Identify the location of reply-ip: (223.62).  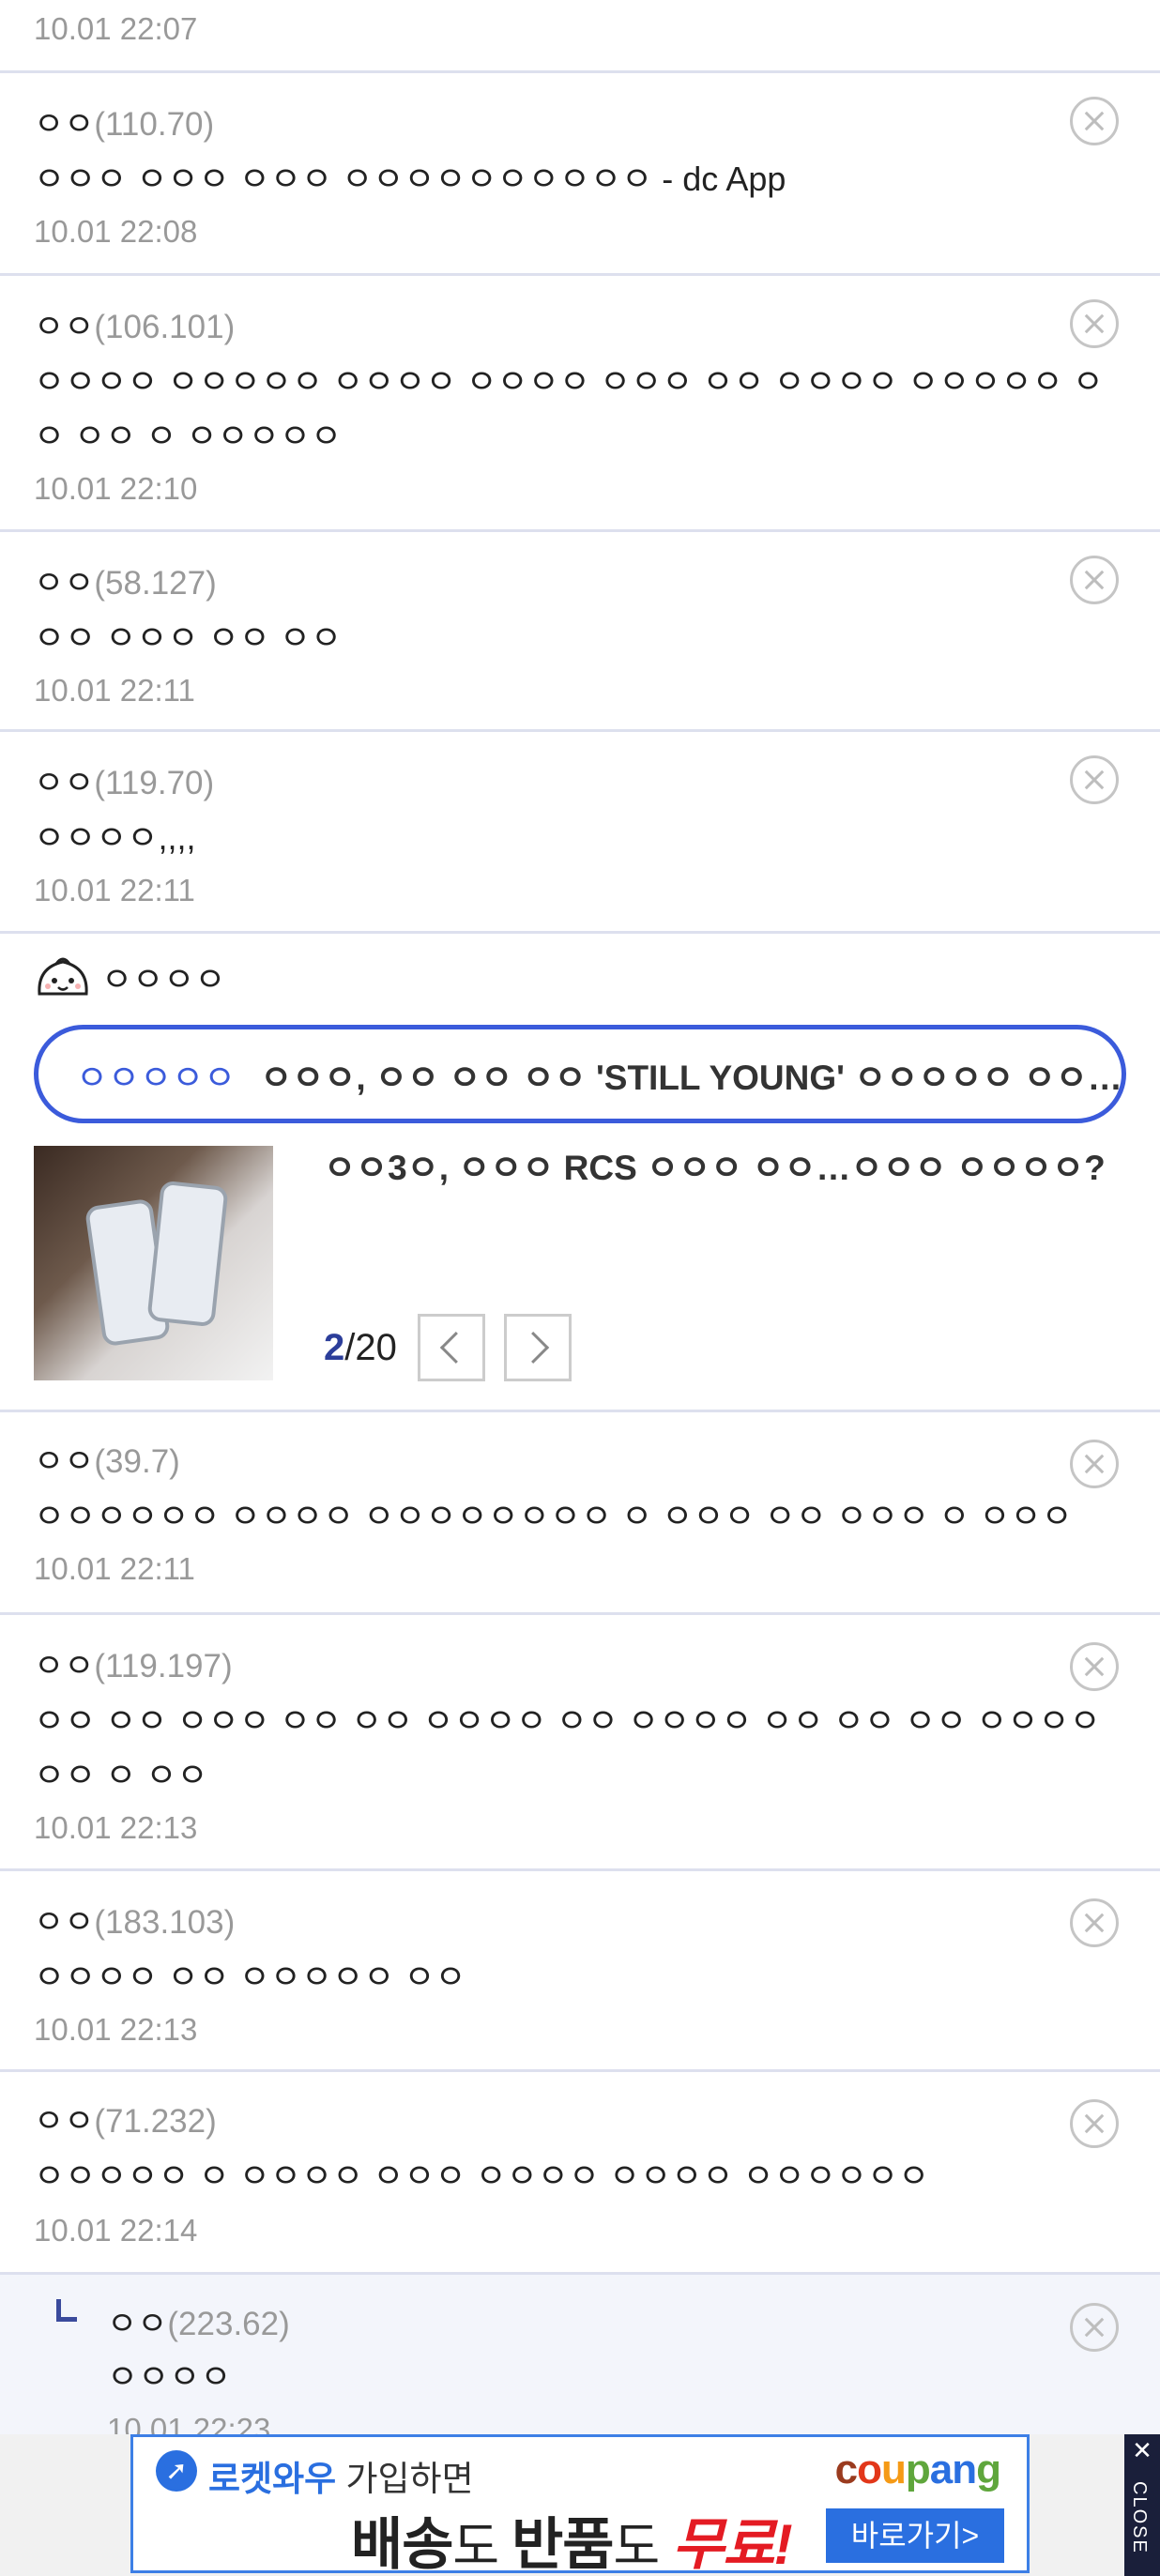
(228, 2324).